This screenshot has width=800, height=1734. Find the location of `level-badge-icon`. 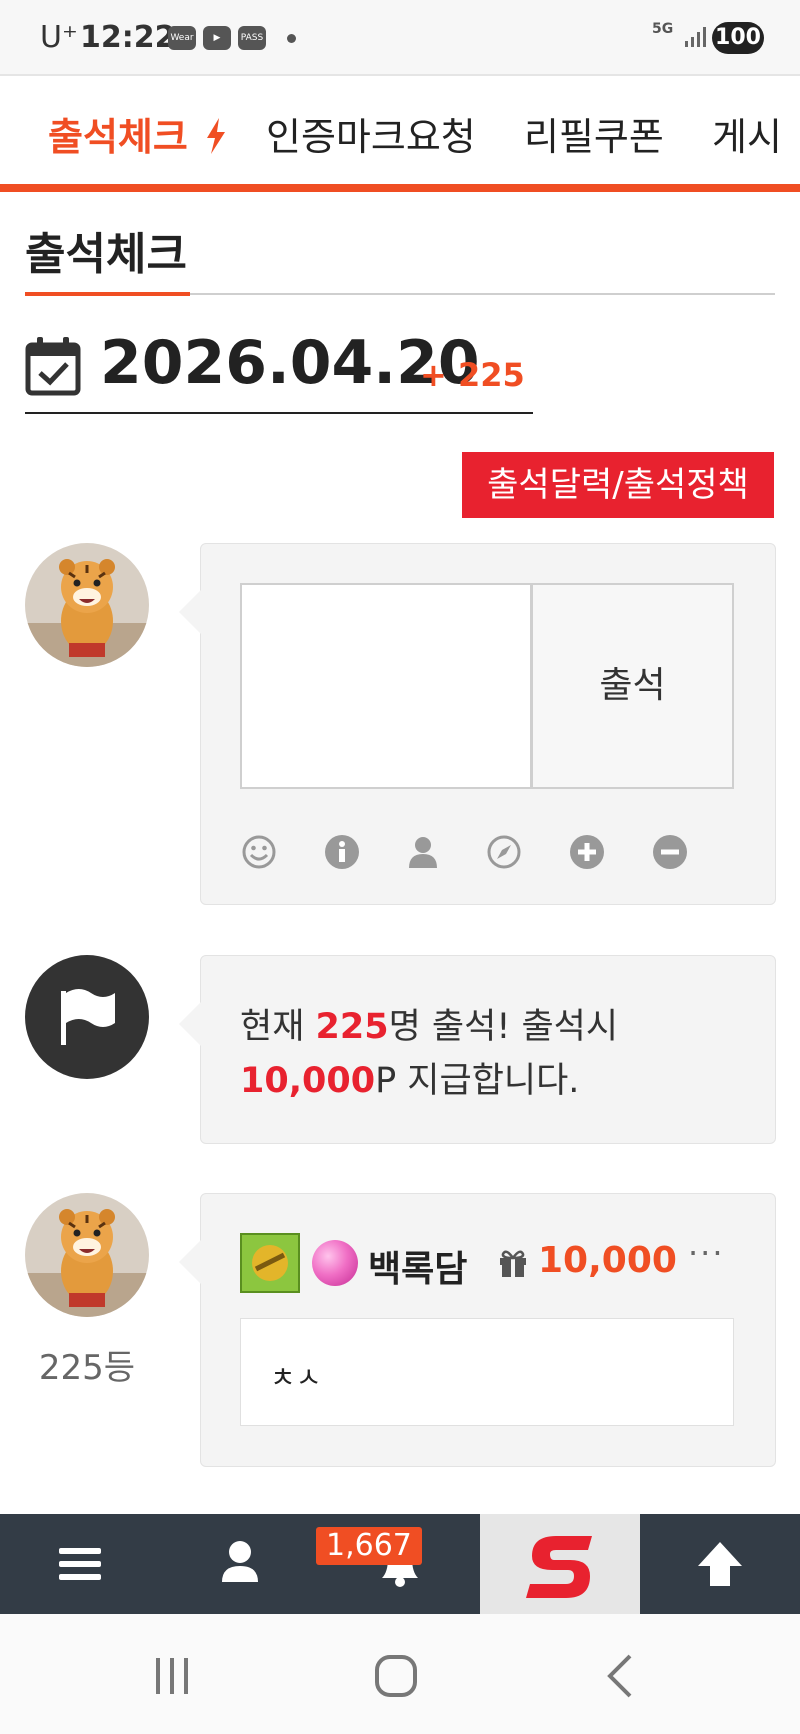

level-badge-icon is located at coordinates (270, 1263).